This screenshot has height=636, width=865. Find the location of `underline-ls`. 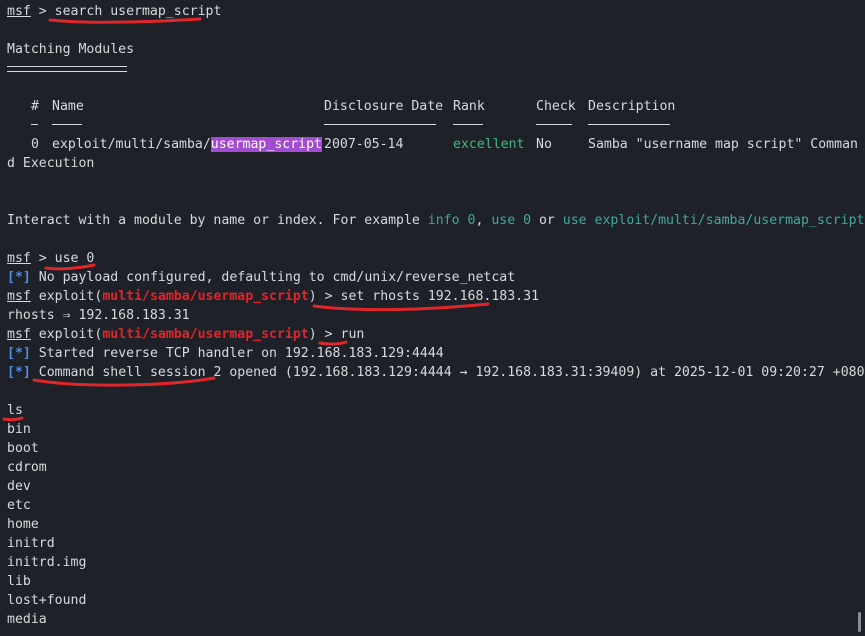

underline-ls is located at coordinates (13, 419).